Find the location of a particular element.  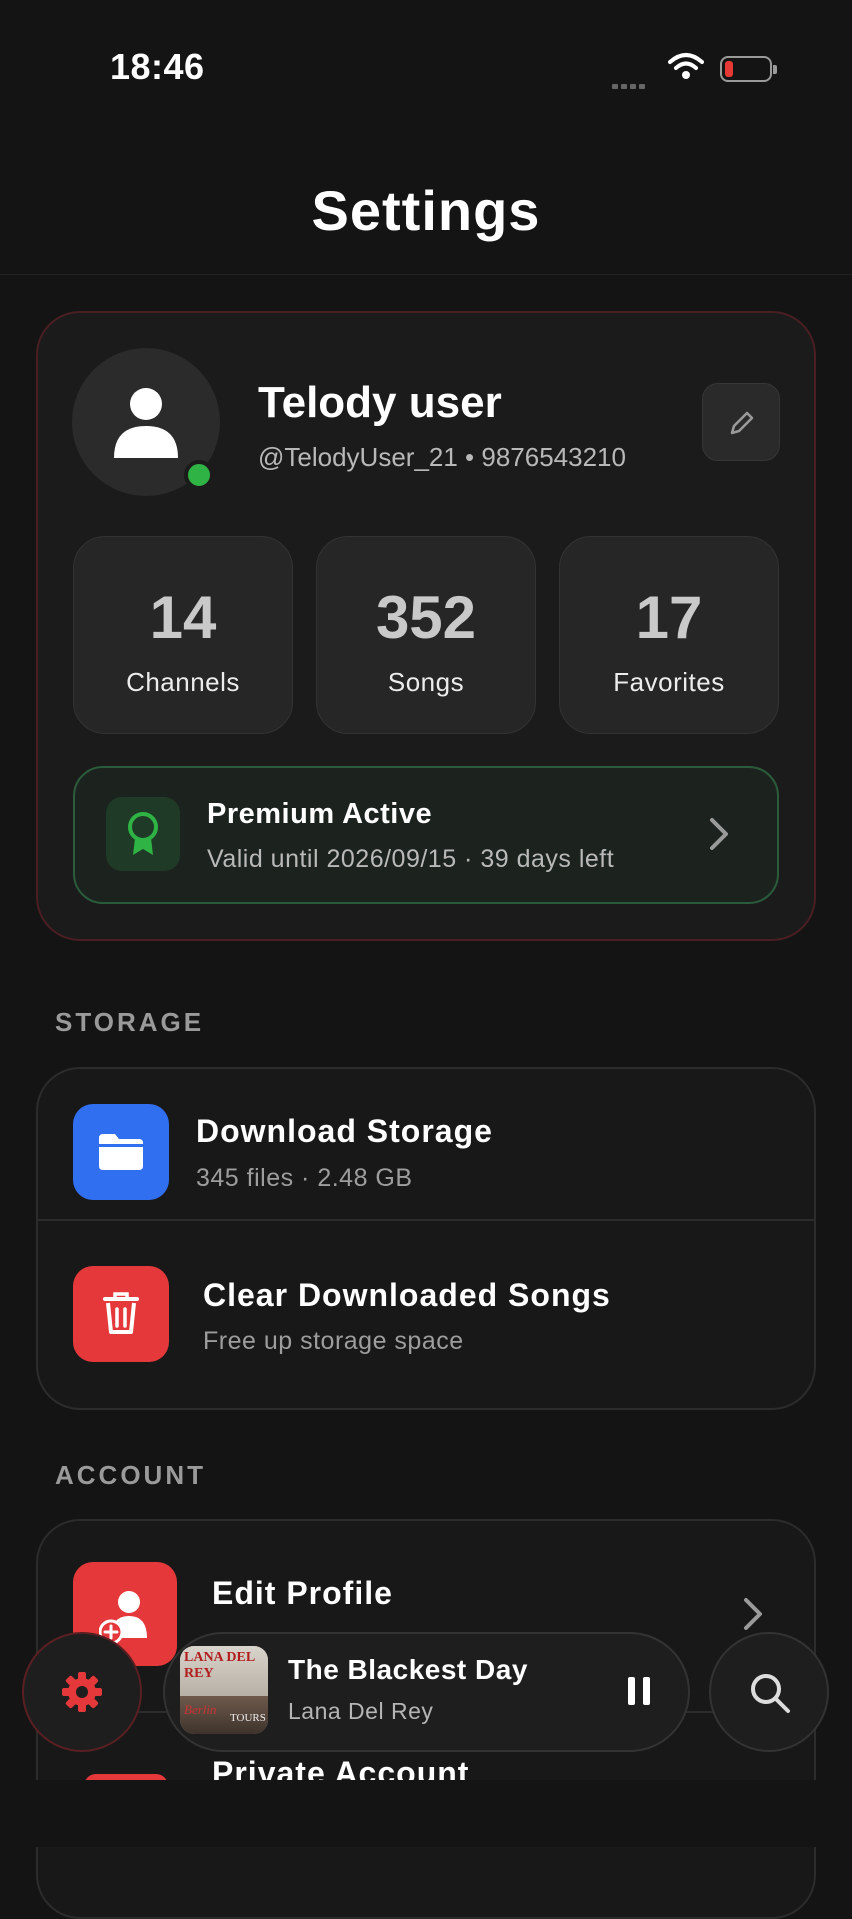

stat-favorites-value: 17 is located at coordinates (669, 617).